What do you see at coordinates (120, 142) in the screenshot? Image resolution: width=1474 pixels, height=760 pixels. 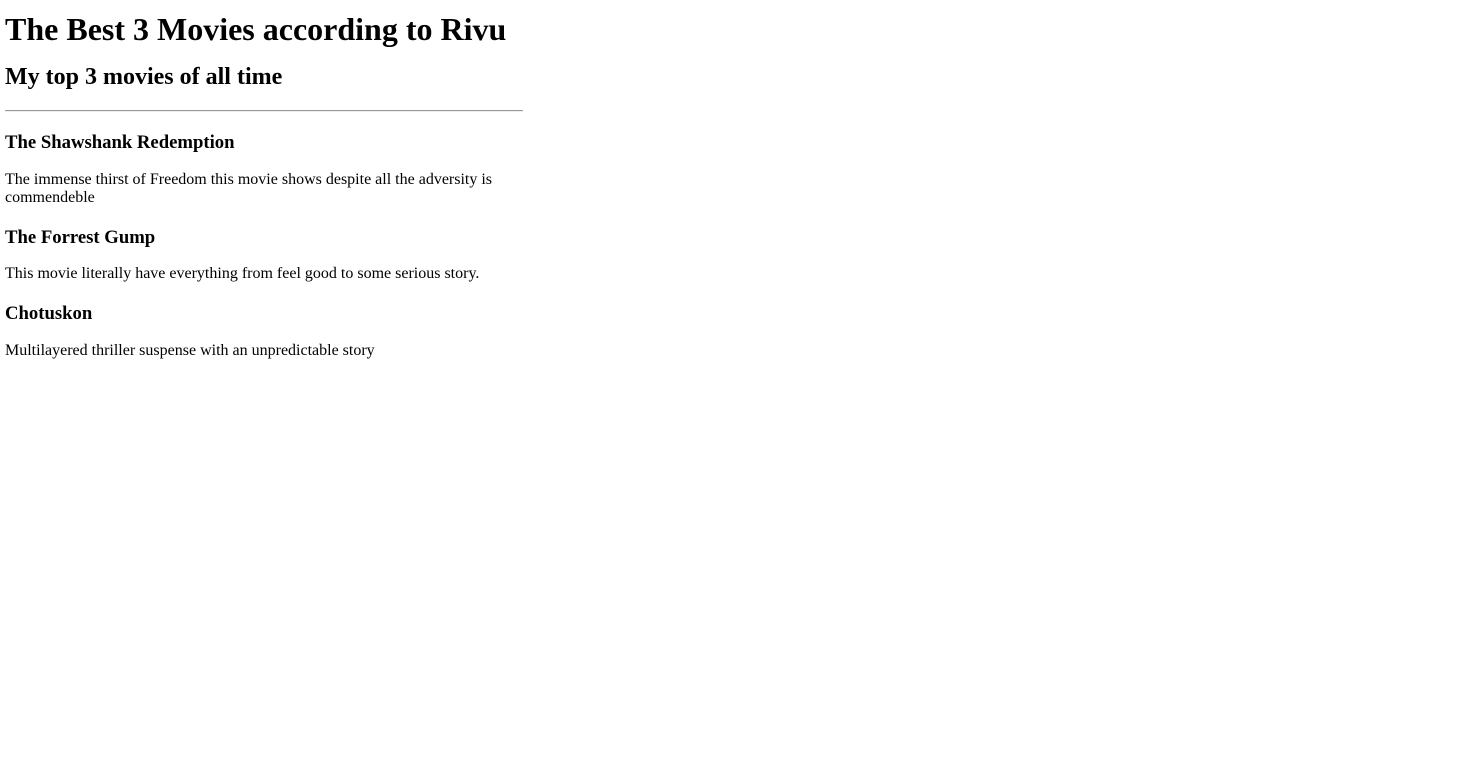 I see `movie-title: The Shawshank Redemption` at bounding box center [120, 142].